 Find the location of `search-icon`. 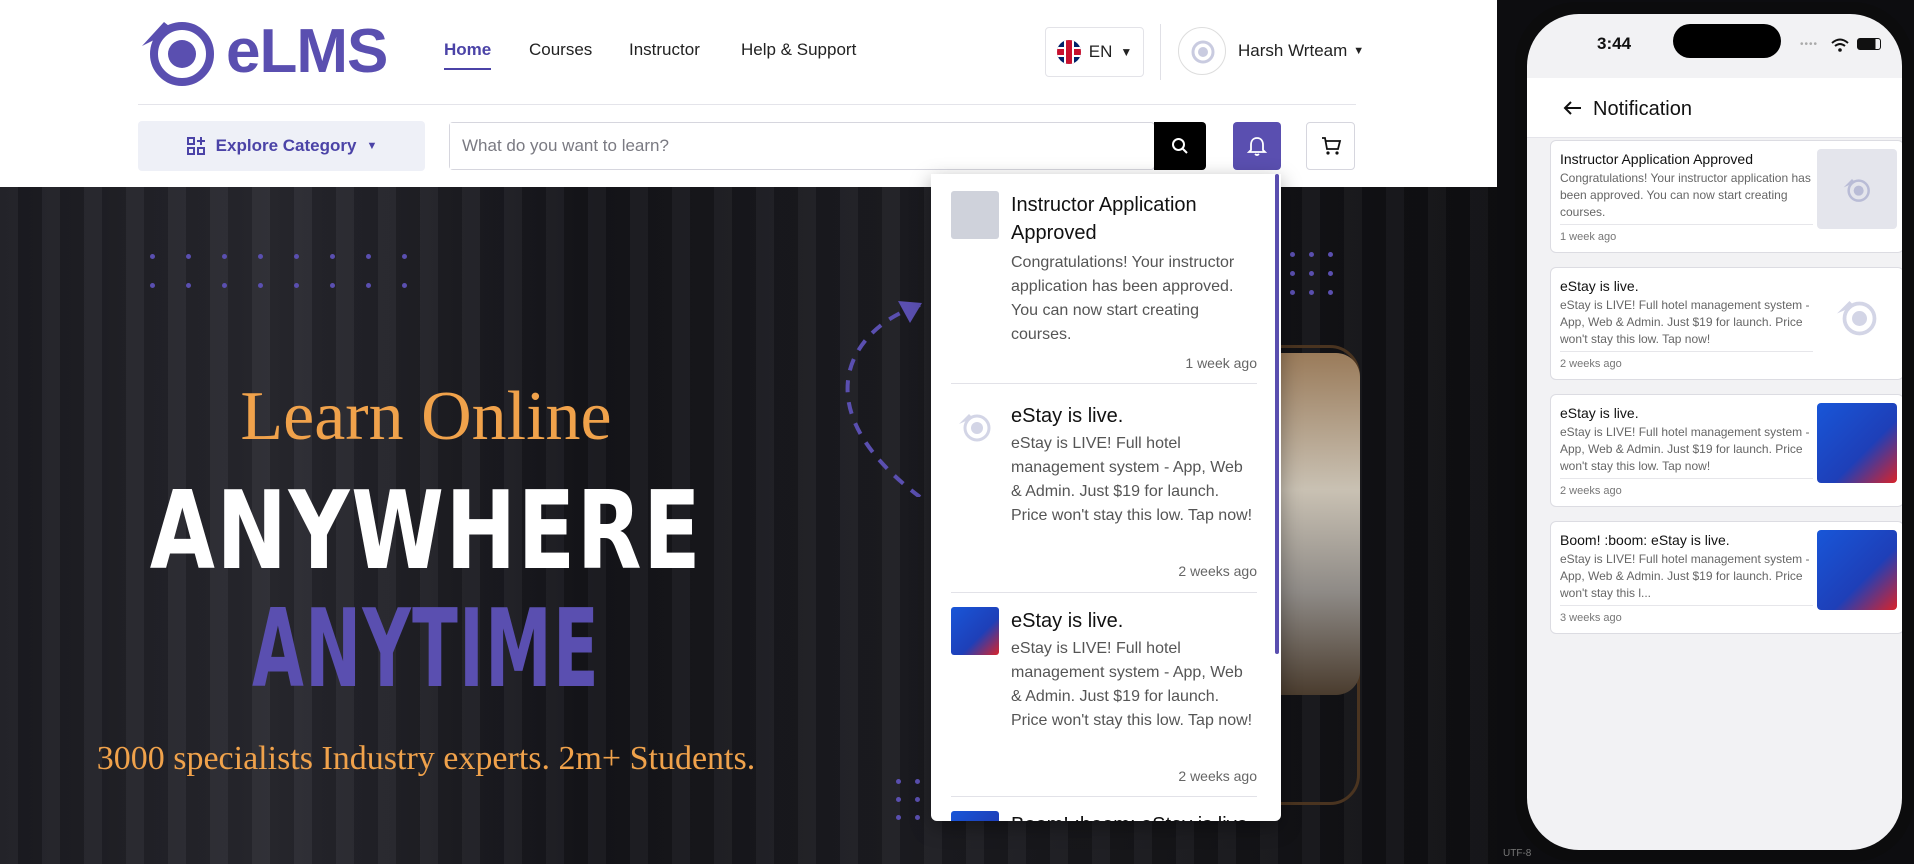

search-icon is located at coordinates (1180, 146).